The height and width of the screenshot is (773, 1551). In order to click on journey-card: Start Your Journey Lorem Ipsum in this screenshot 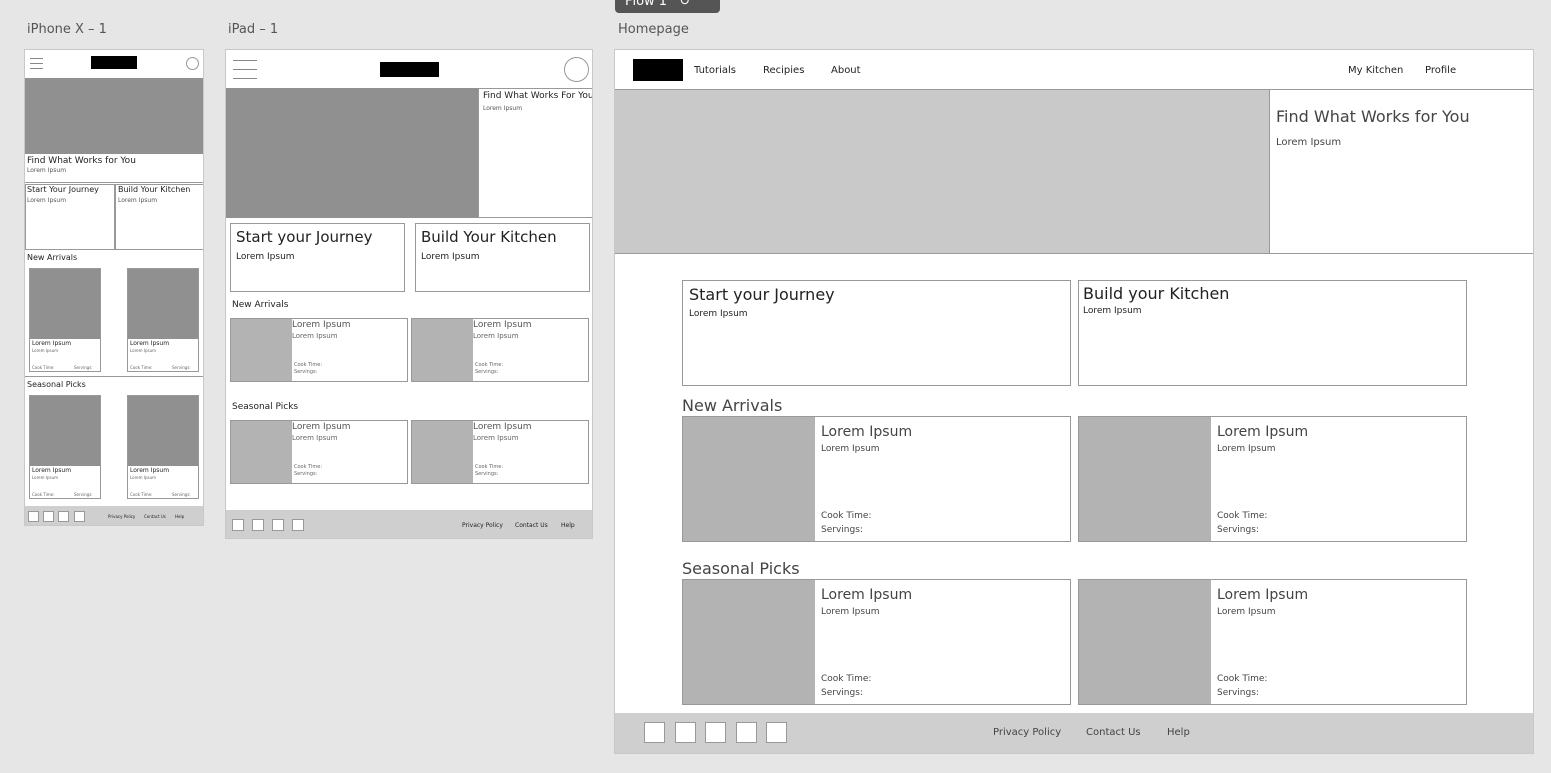, I will do `click(70, 217)`.